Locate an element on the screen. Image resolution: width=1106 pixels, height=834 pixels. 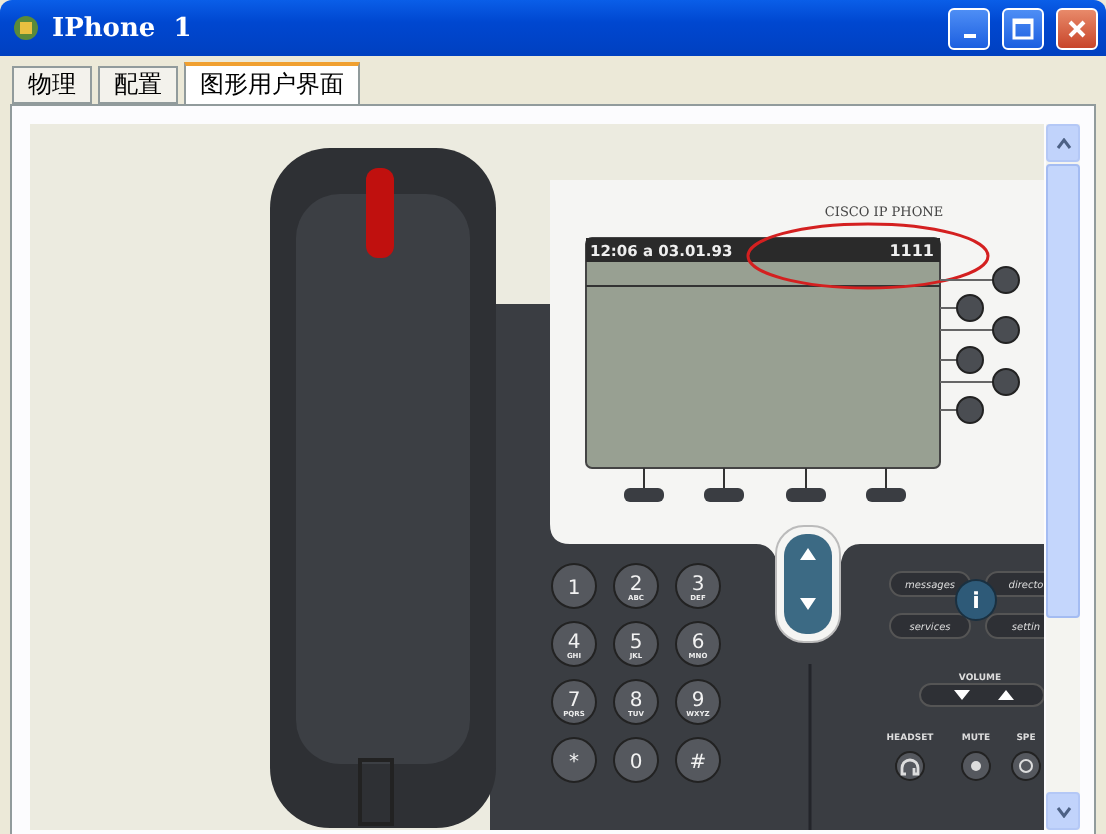
tab: 配置 is located at coordinates (138, 85).